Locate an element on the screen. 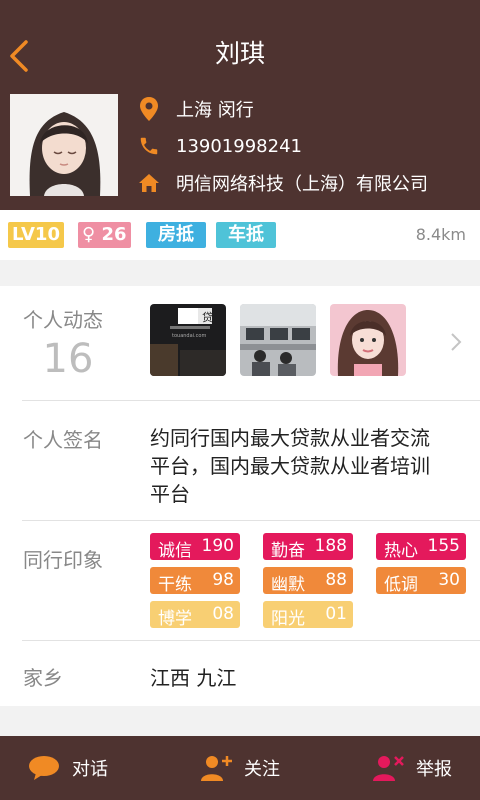  tag-badge-car: 车抵 is located at coordinates (246, 235).